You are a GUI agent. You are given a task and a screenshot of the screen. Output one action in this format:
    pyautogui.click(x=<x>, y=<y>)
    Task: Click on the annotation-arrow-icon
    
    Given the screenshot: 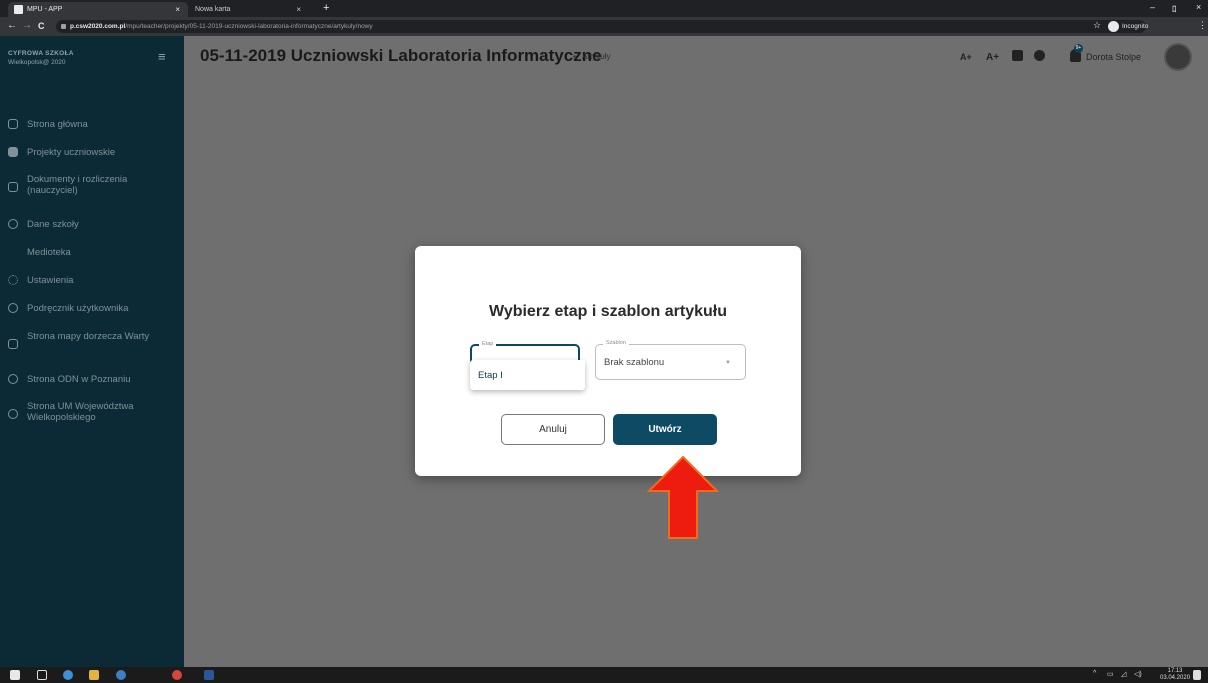 What is the action you would take?
    pyautogui.click(x=683, y=497)
    